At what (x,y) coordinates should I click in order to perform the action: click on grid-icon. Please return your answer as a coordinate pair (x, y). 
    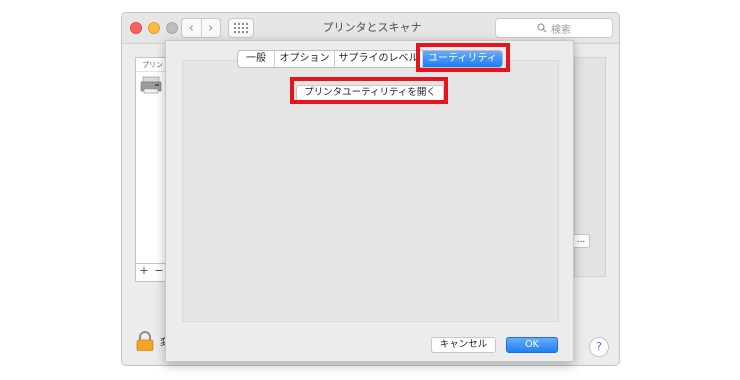
    Looking at the image, I should click on (241, 28).